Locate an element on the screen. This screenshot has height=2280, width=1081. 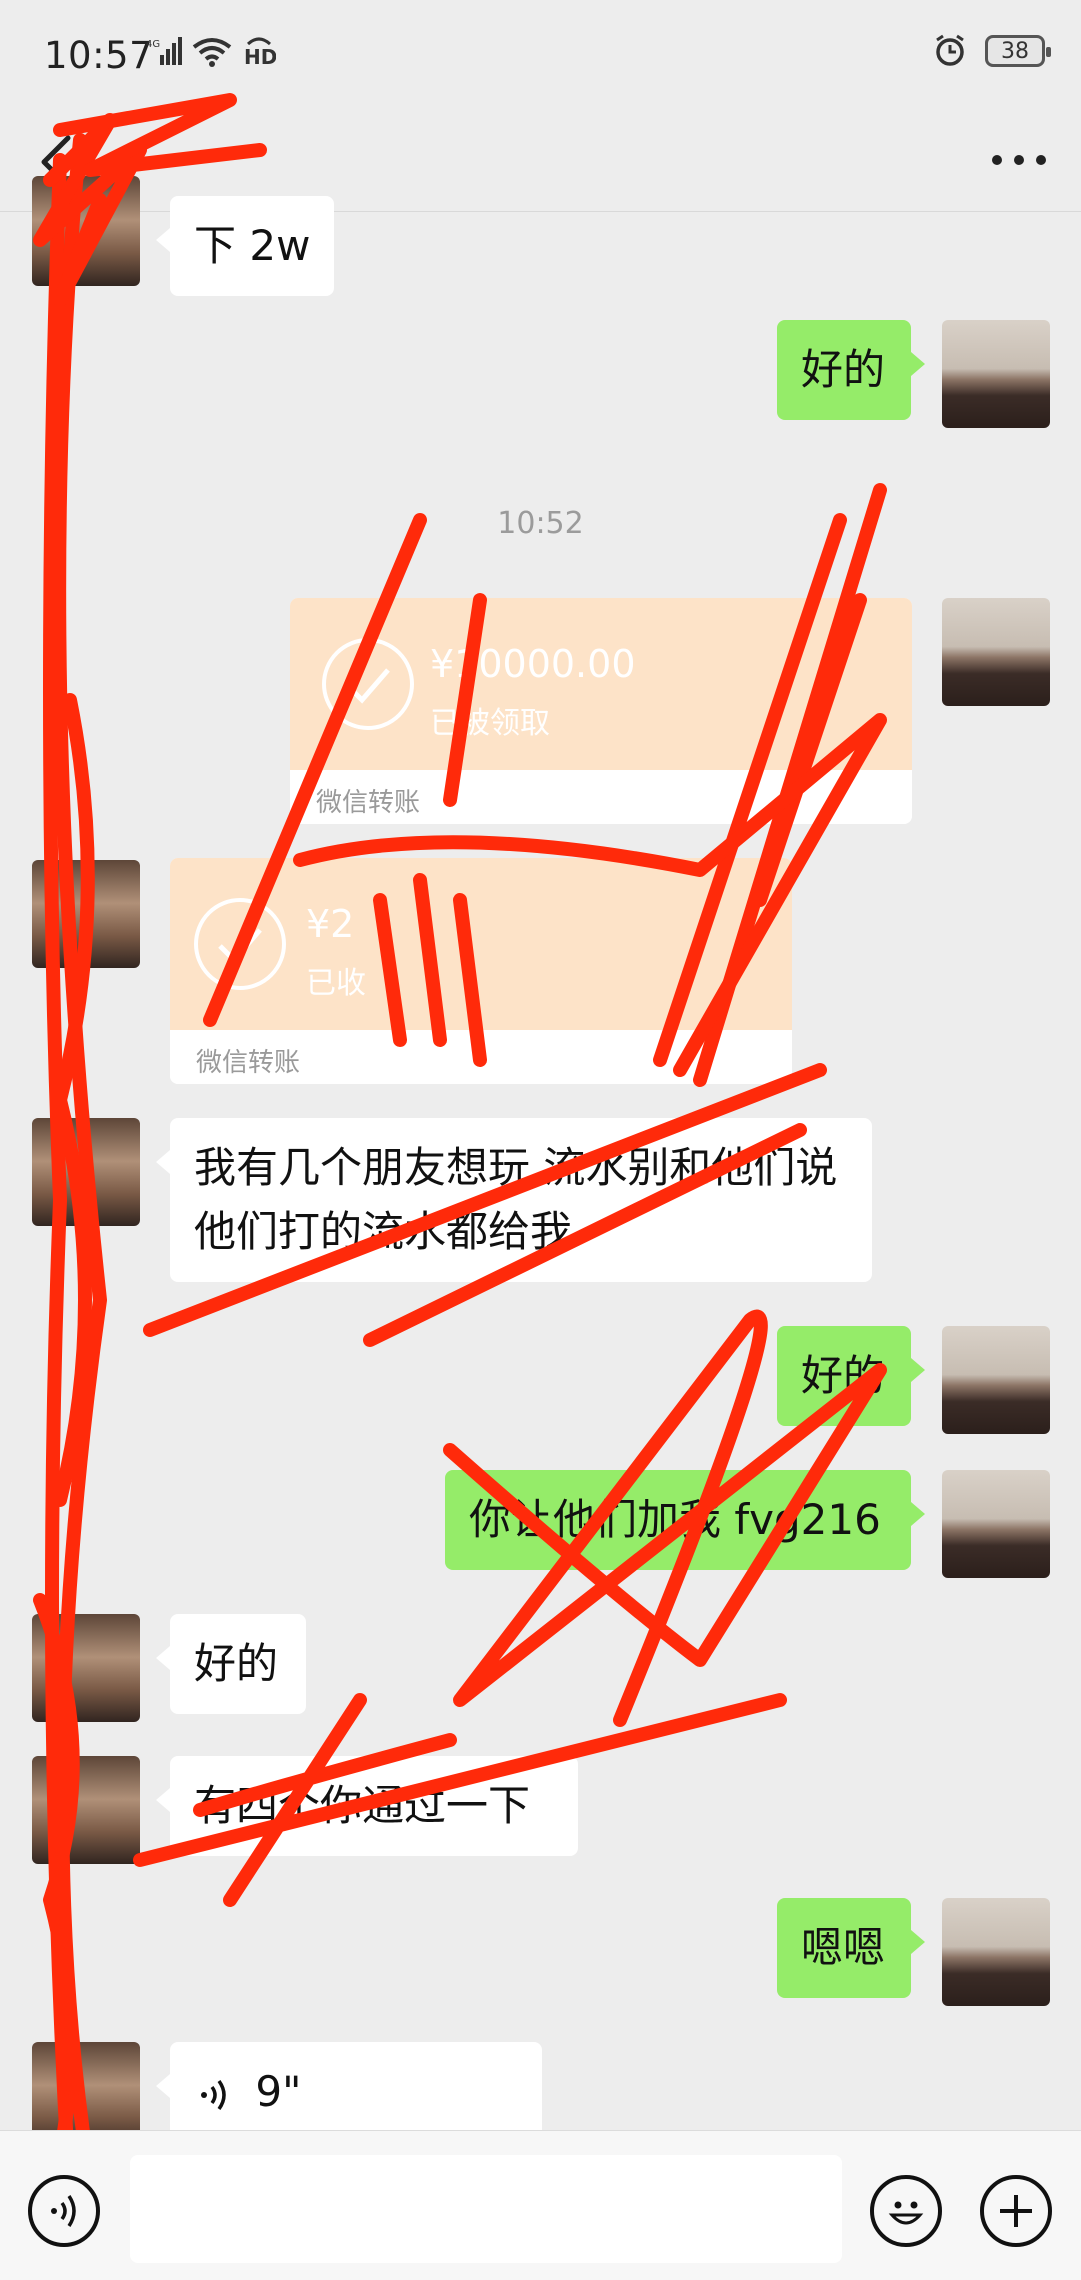
voice-toggle-button is located at coordinates (64, 2211).